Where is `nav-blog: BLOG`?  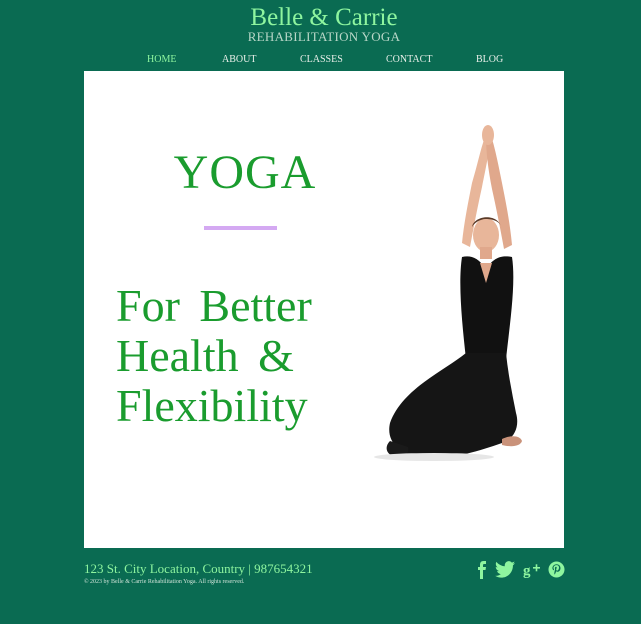 nav-blog: BLOG is located at coordinates (489, 60).